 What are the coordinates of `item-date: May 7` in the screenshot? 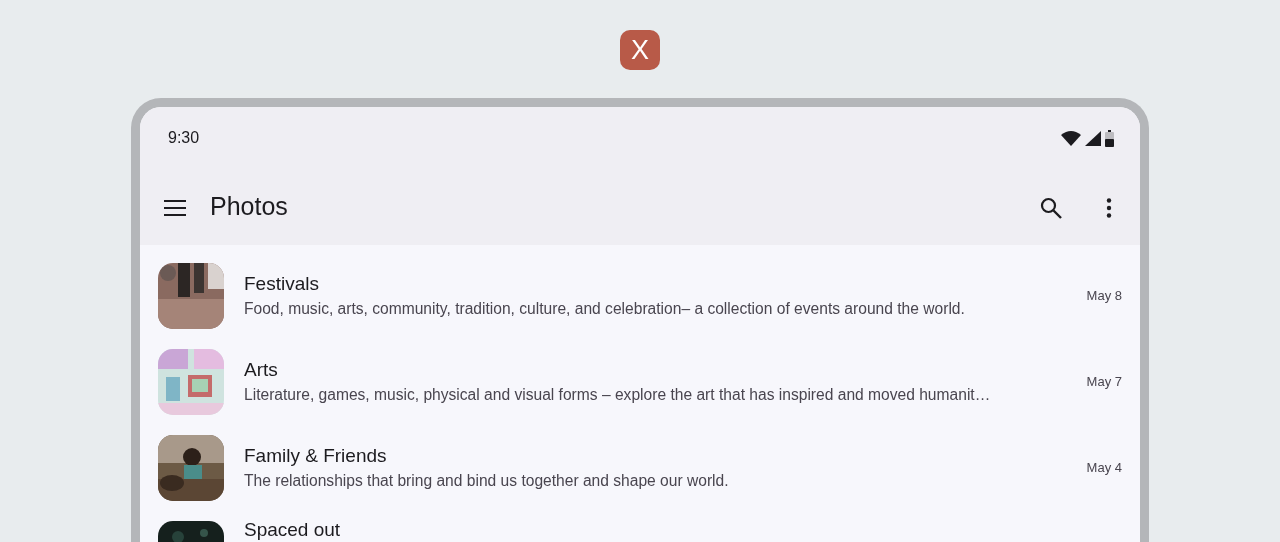 It's located at (1104, 382).